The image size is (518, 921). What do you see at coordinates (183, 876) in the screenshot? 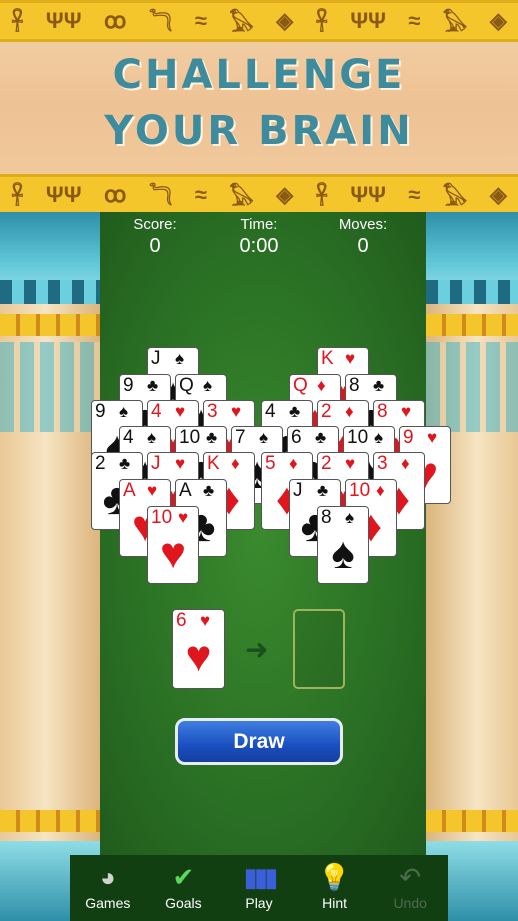
I see `checkmark-icon: ✔` at bounding box center [183, 876].